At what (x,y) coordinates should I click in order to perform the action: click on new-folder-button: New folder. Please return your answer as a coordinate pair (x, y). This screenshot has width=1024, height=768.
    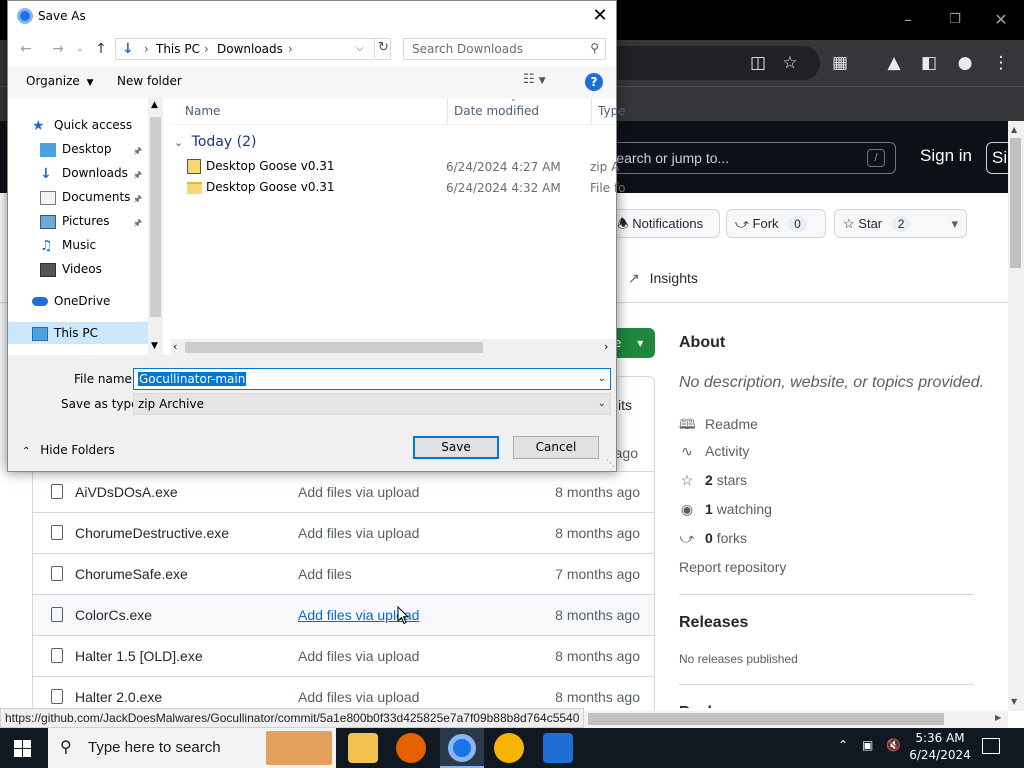
    Looking at the image, I should click on (149, 81).